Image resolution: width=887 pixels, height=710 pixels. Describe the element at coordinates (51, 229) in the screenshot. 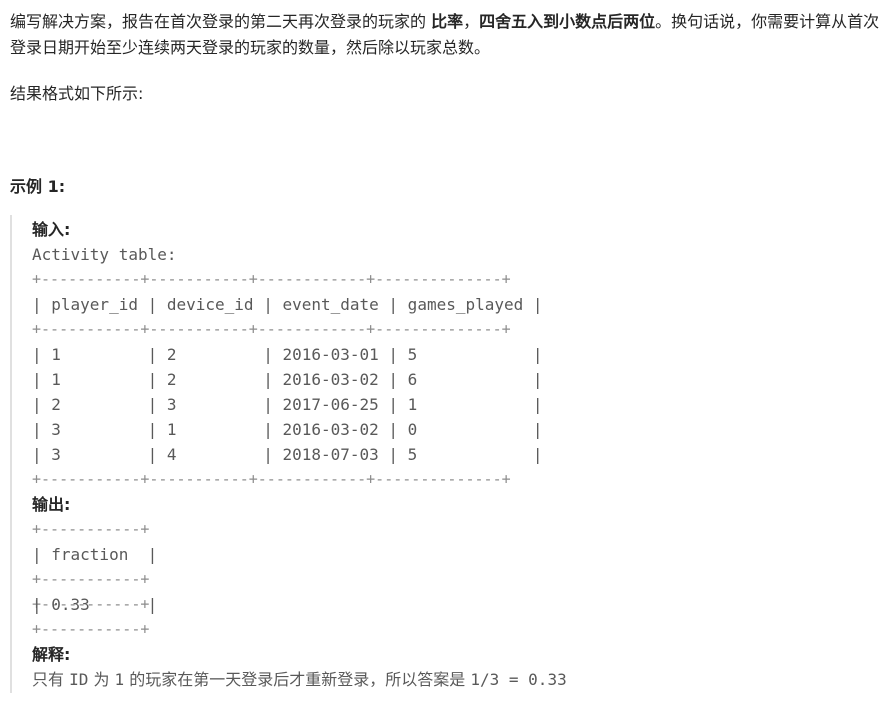

I see `input-label: 输入:` at that location.